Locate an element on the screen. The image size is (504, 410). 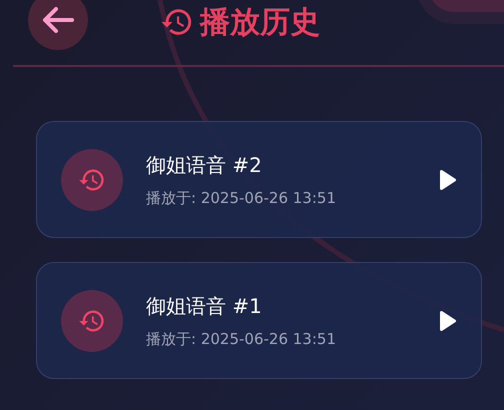
page-title: 播放历史 is located at coordinates (260, 23).